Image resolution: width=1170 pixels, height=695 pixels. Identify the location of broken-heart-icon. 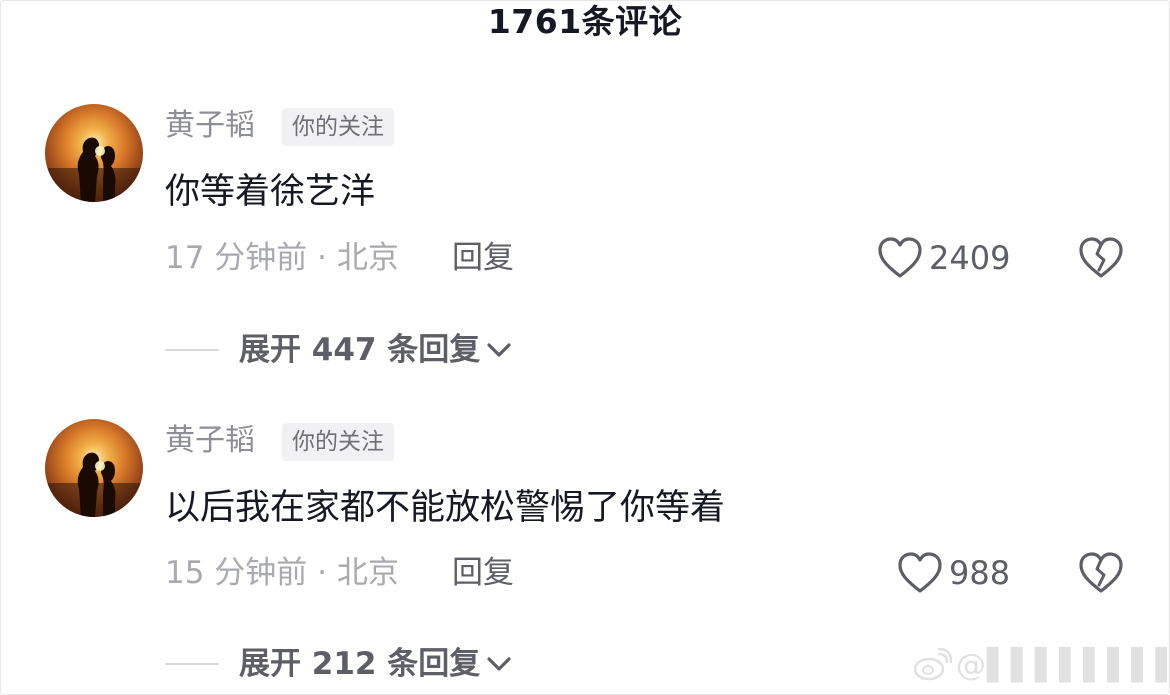
(1101, 573).